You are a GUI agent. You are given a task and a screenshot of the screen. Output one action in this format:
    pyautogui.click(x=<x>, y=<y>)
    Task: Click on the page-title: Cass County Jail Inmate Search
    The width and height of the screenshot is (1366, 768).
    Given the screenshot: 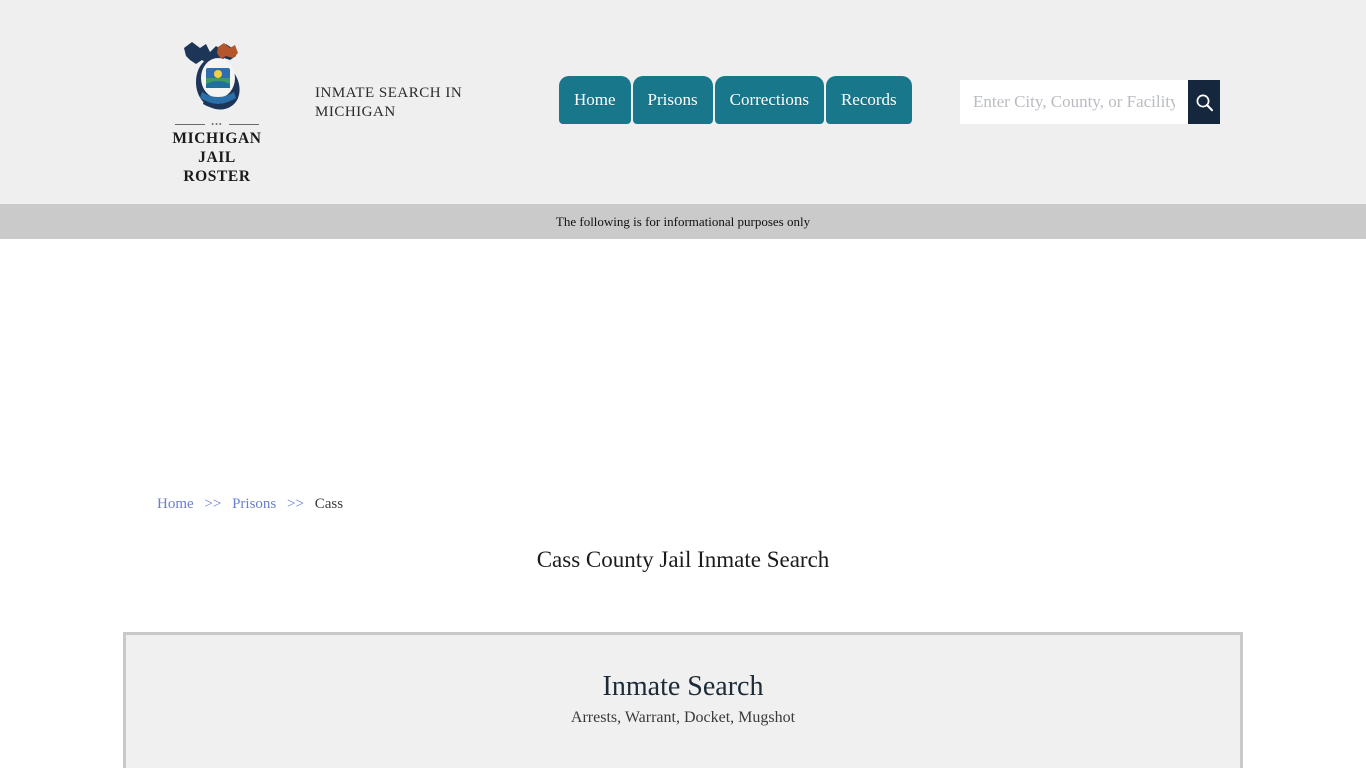 What is the action you would take?
    pyautogui.click(x=683, y=559)
    